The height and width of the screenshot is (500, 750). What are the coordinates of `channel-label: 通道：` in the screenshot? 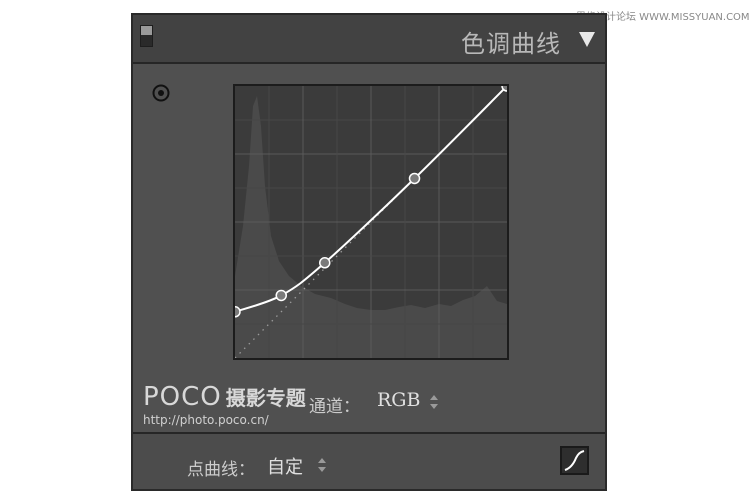 It's located at (334, 407).